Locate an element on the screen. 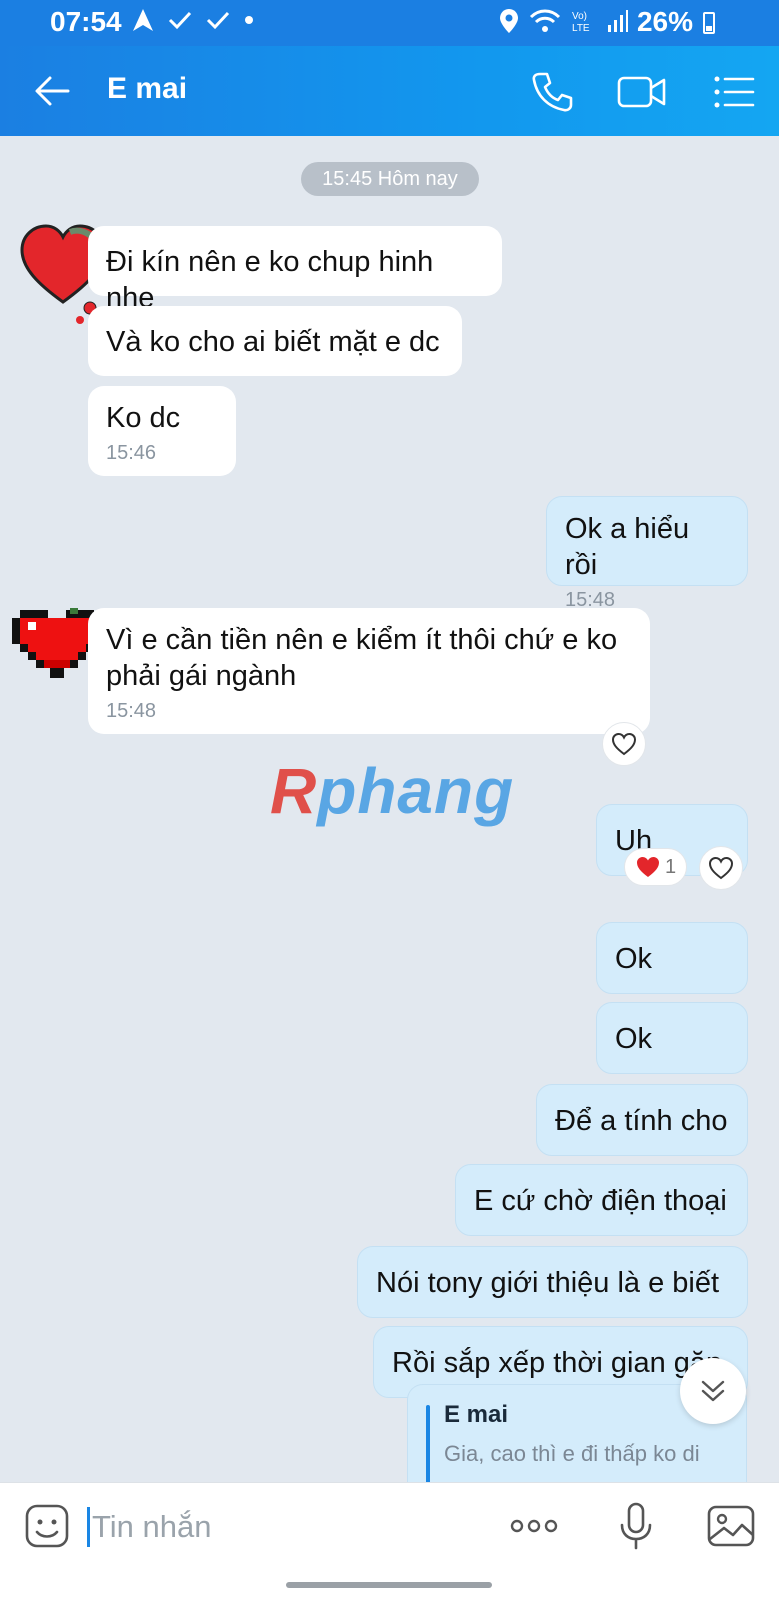 This screenshot has width=779, height=1600. chevron-down-icon is located at coordinates (713, 1391).